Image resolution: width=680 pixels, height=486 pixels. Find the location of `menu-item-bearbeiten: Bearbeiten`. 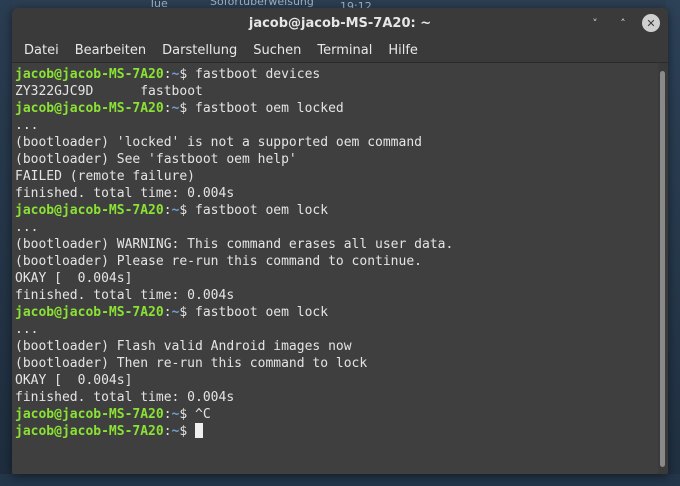

menu-item-bearbeiten: Bearbeiten is located at coordinates (110, 50).